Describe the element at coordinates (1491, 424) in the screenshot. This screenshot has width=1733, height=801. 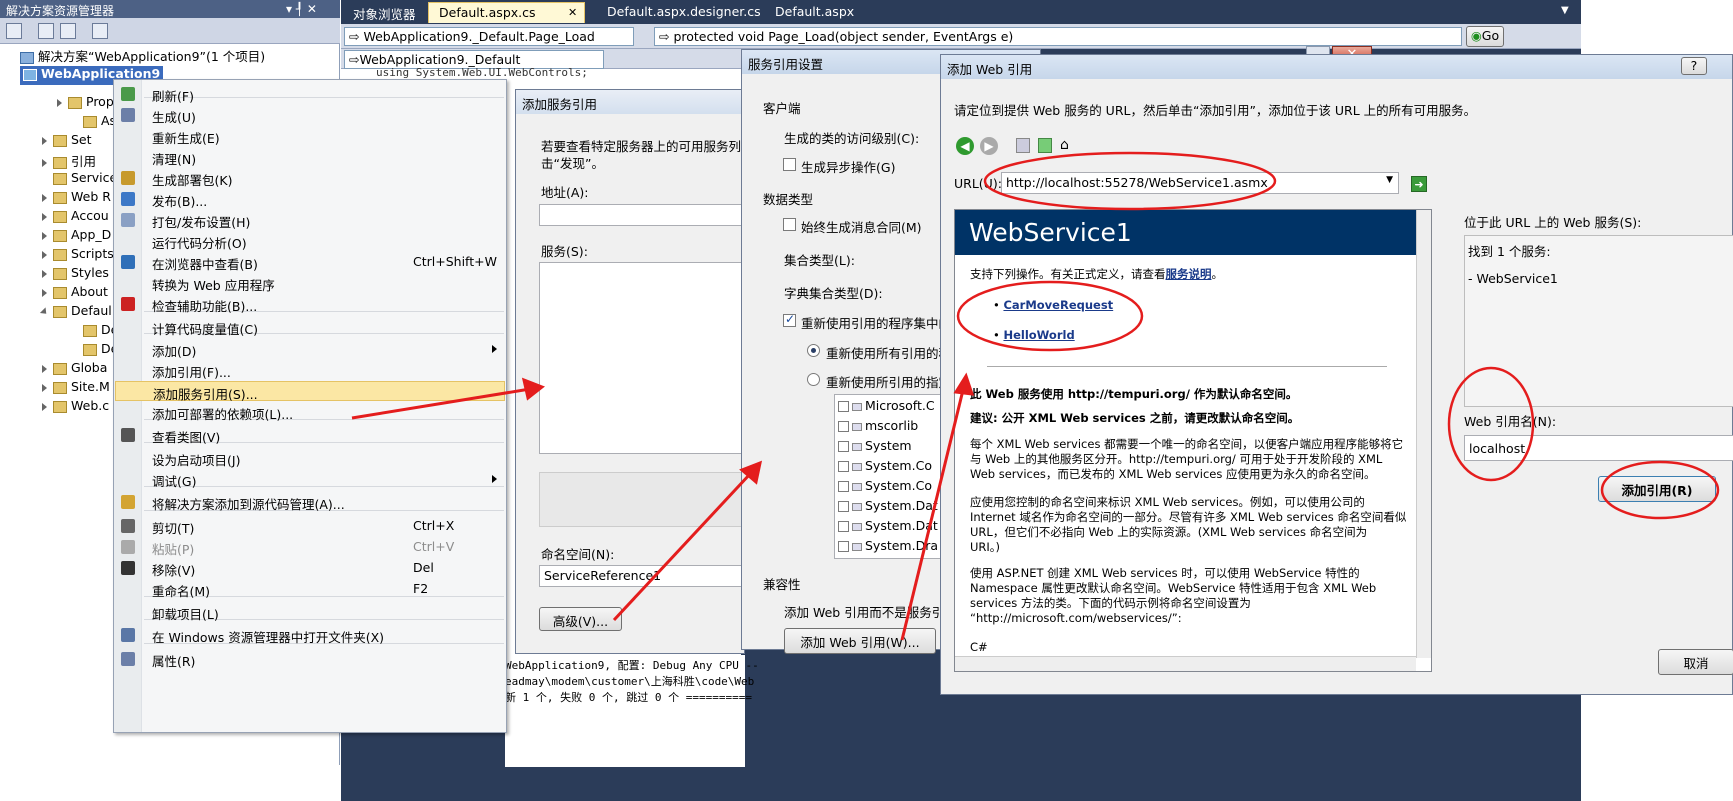
I see `ref-name-highlight-ring` at that location.